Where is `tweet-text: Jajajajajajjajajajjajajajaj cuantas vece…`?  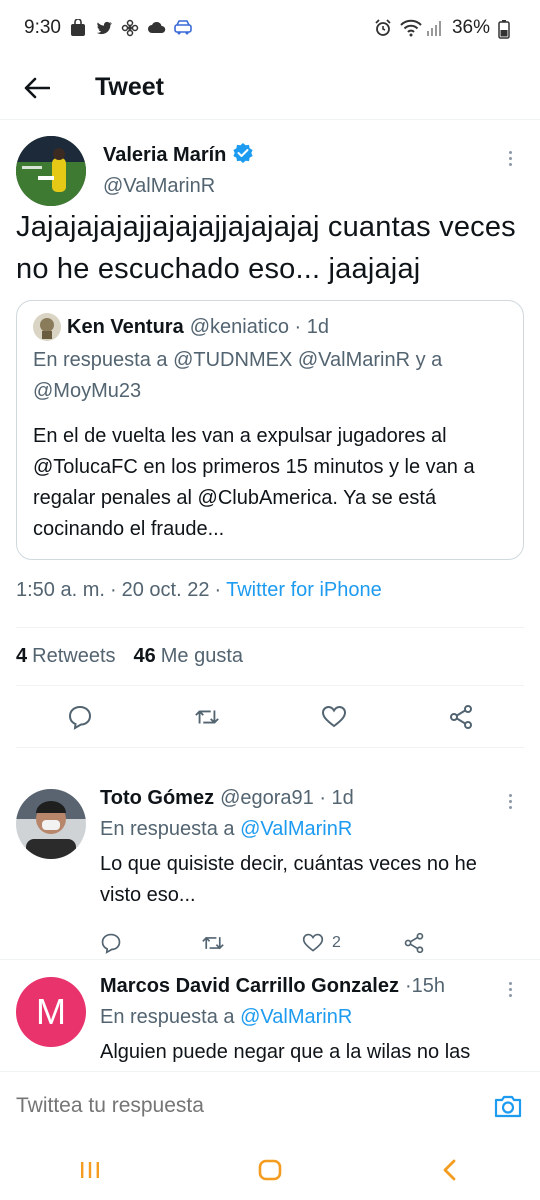 tweet-text: Jajajajajajjajajajjajajajaj cuantas vece… is located at coordinates (266, 248).